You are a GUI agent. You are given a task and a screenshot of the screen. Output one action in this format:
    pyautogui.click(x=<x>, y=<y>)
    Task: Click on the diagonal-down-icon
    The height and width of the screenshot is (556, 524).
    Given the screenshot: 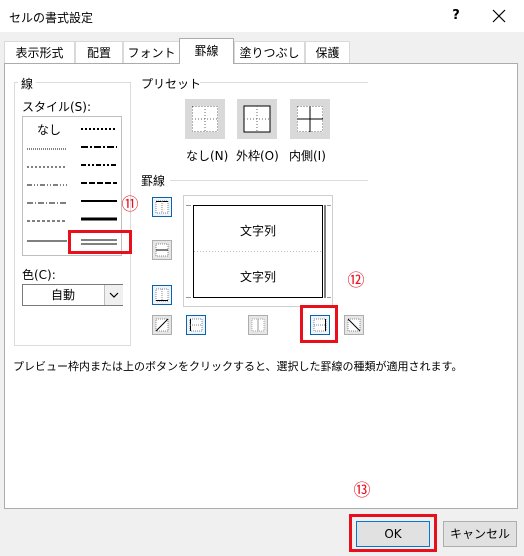 What is the action you would take?
    pyautogui.click(x=354, y=325)
    